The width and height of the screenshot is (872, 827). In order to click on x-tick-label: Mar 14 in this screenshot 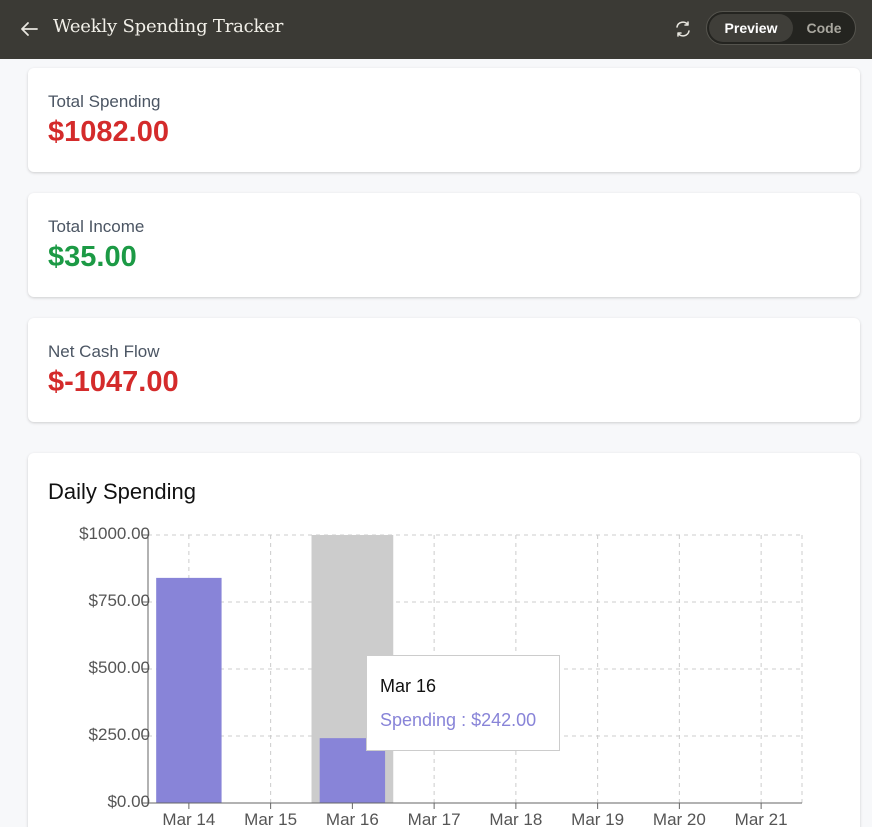, I will do `click(189, 818)`.